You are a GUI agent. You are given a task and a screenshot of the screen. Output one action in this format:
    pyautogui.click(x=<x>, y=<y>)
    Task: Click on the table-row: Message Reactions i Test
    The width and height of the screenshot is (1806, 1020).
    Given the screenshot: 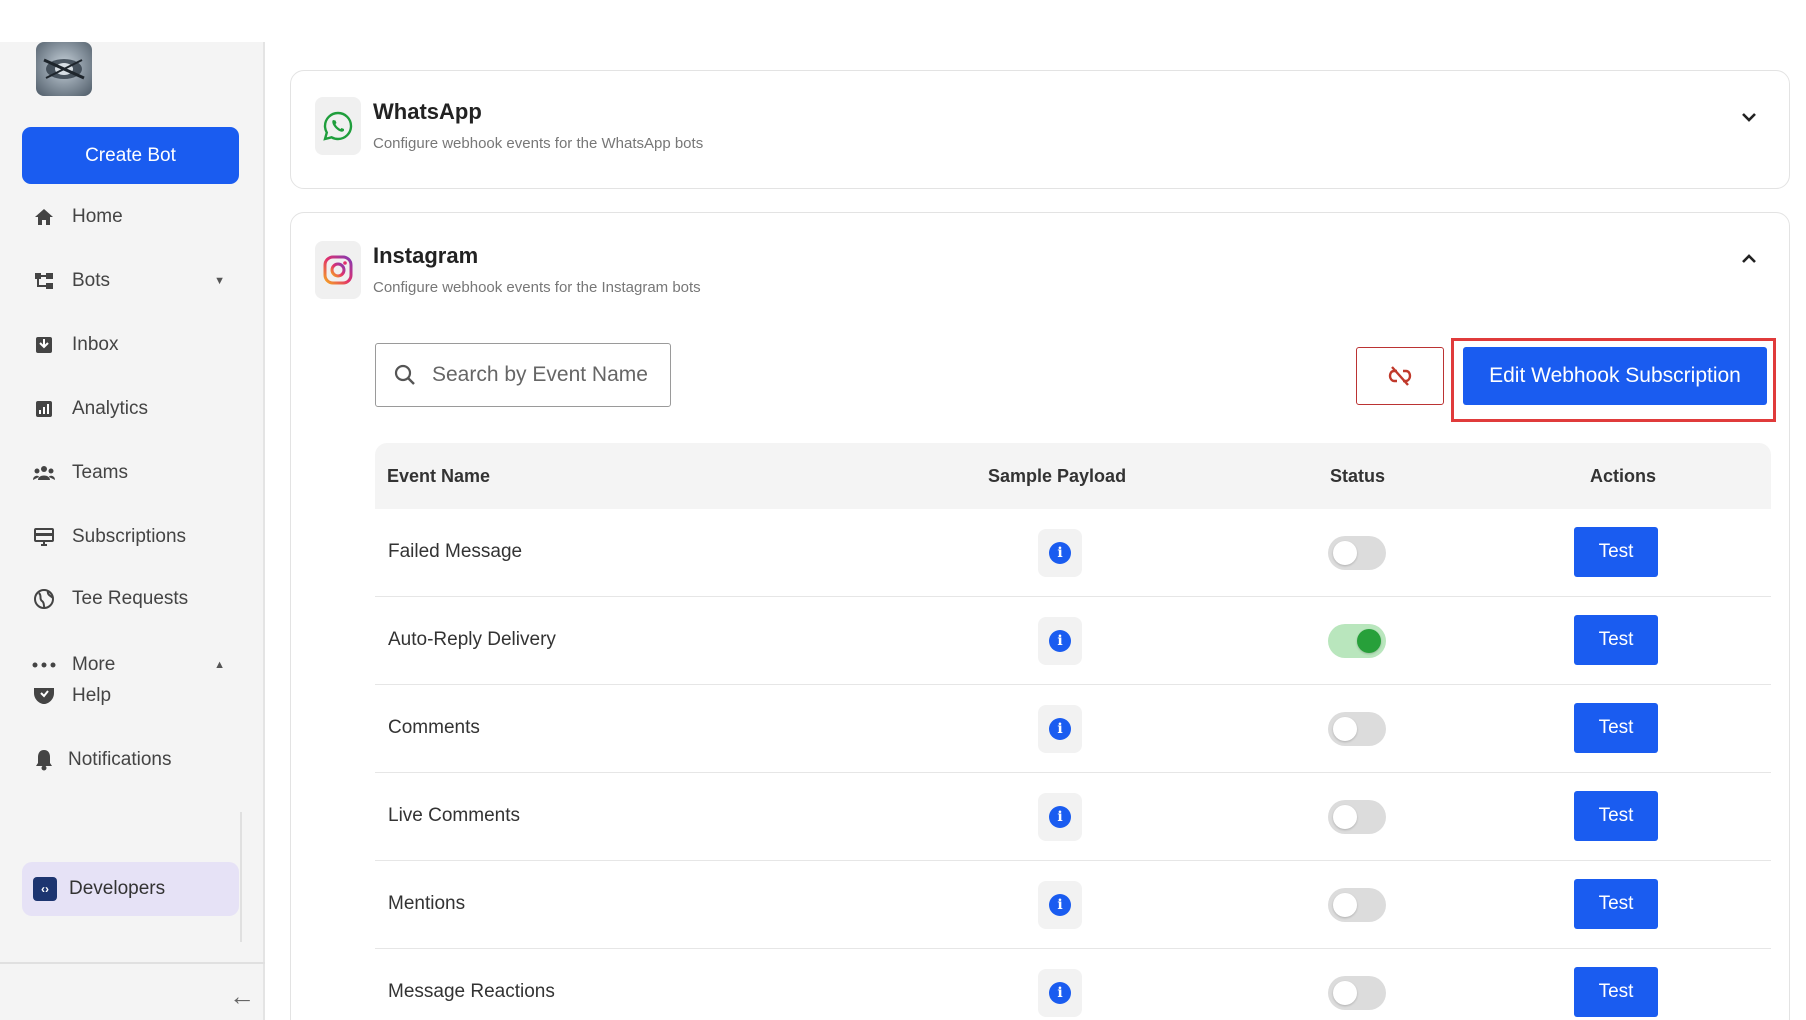 What is the action you would take?
    pyautogui.click(x=1073, y=984)
    